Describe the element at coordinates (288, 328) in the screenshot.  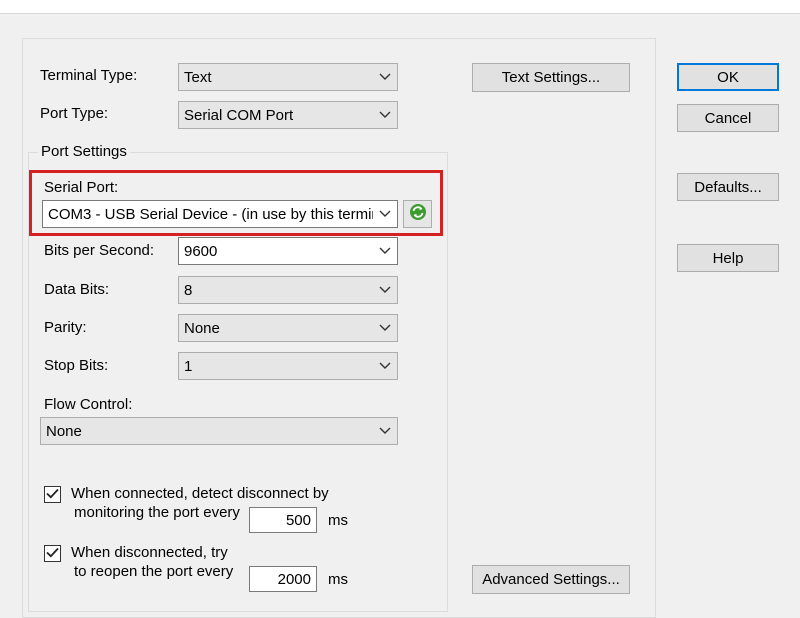
I see `parity-select: None` at that location.